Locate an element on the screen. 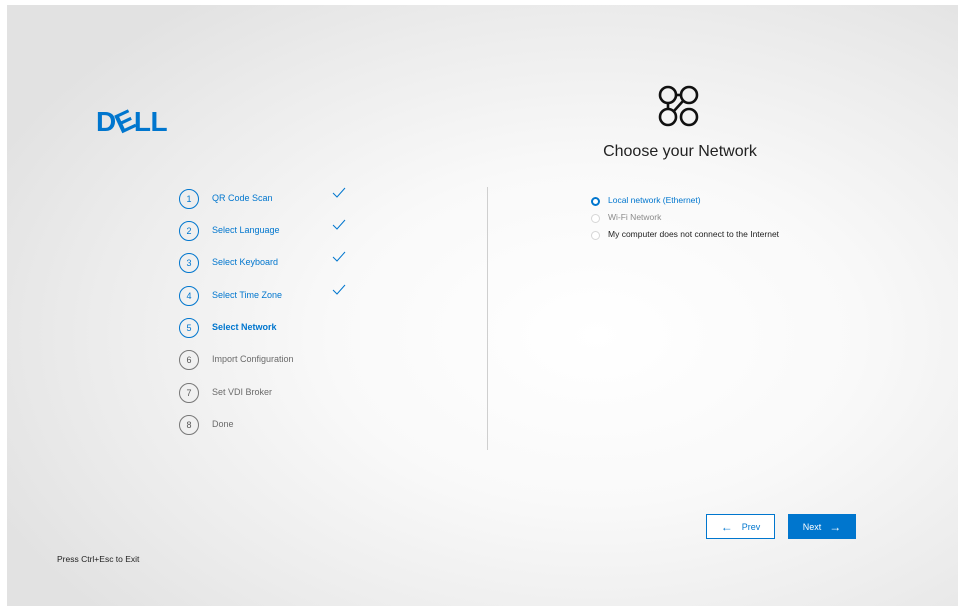 Image resolution: width=958 pixels, height=606 pixels. step-qr-code-scan: 1 QR Code Scan is located at coordinates (279, 199).